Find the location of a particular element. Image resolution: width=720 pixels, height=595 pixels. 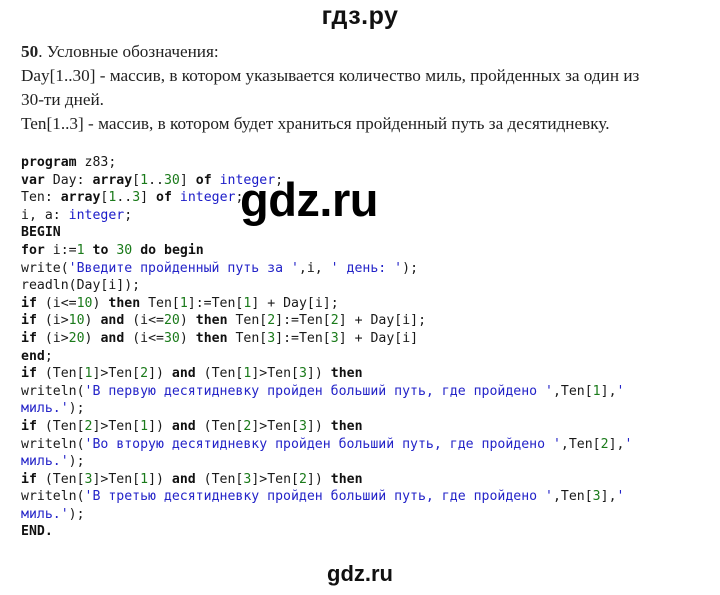

code-keyword: of is located at coordinates (203, 180).